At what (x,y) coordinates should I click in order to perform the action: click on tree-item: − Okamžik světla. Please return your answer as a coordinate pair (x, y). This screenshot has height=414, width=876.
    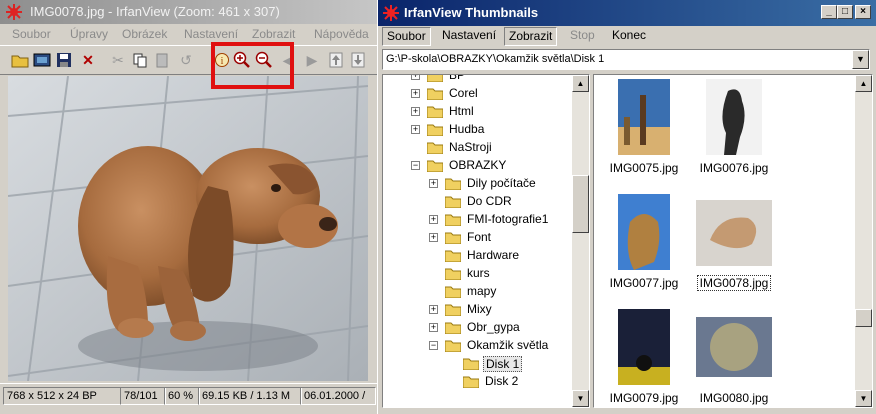
    Looking at the image, I should click on (477, 346).